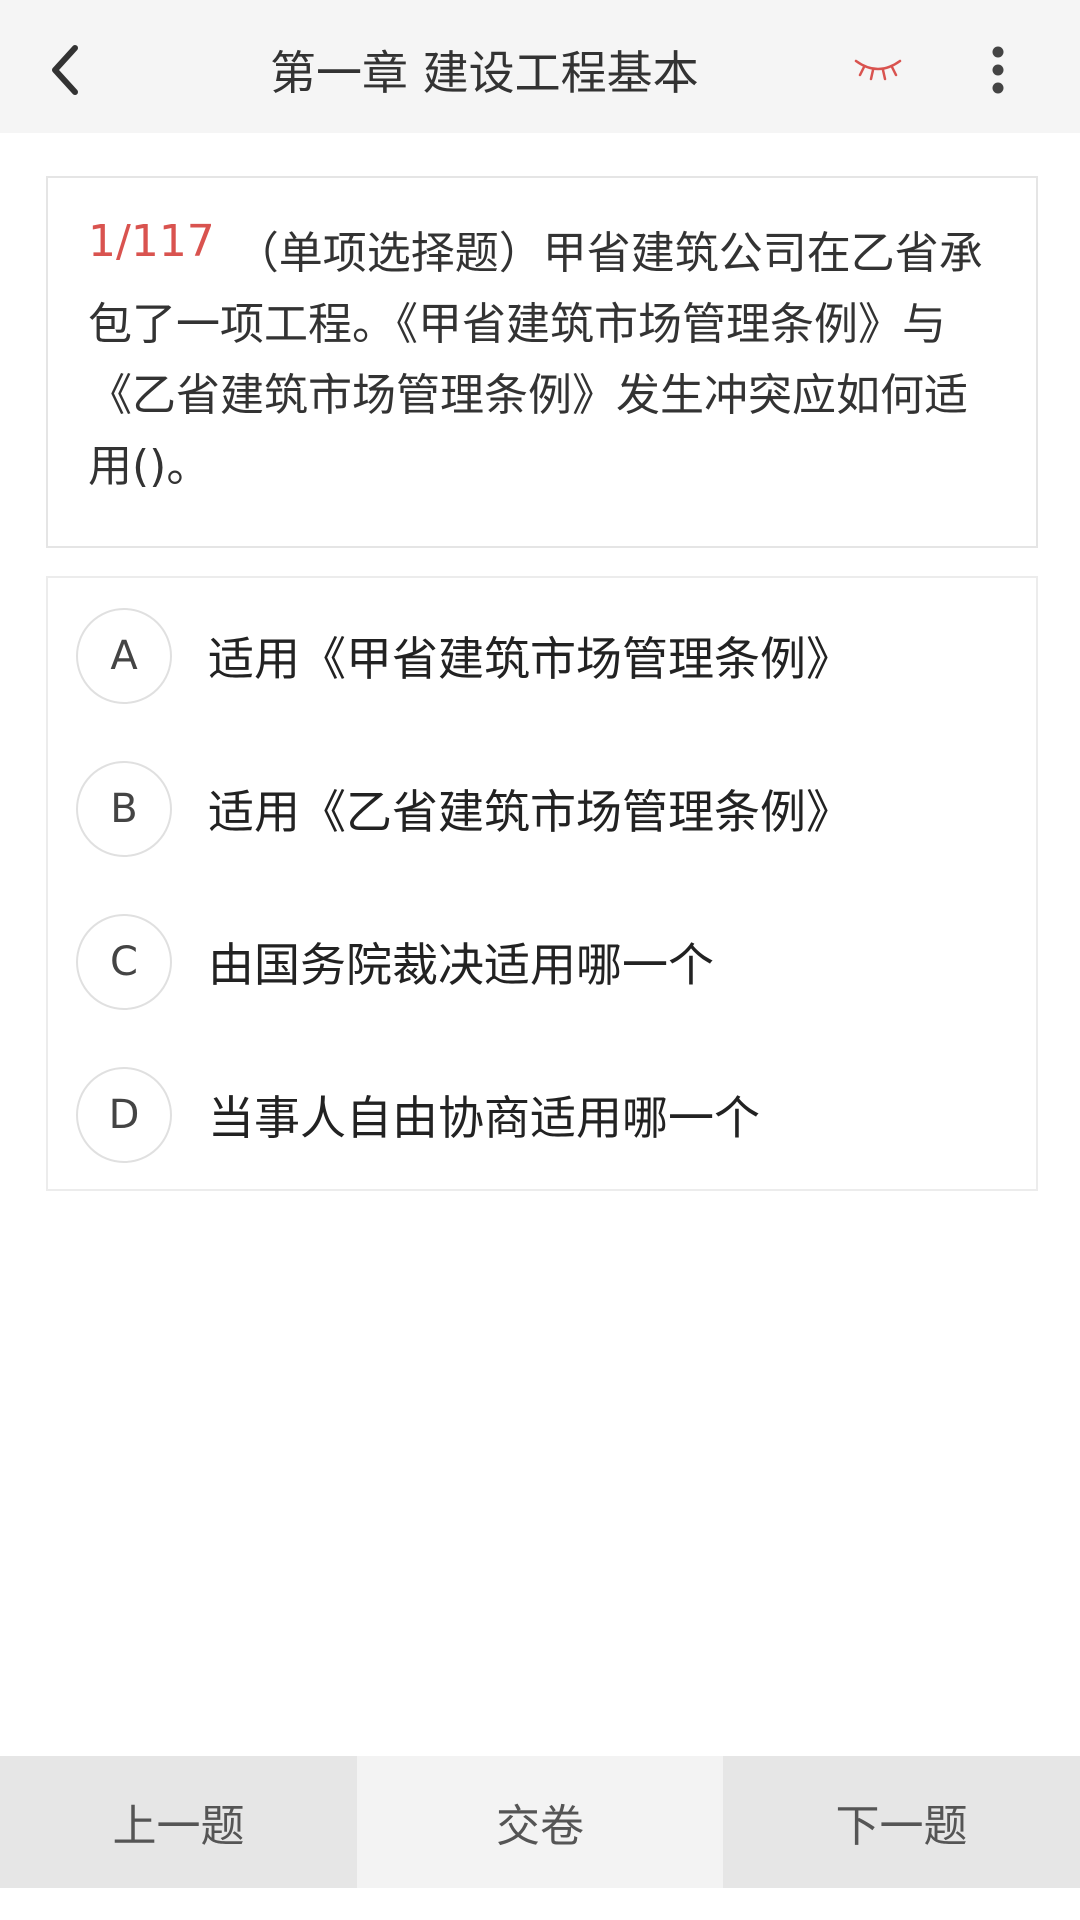 Image resolution: width=1080 pixels, height=1920 pixels. Describe the element at coordinates (484, 1118) in the screenshot. I see `option-d-text: 当事人自由协商适用哪一个` at that location.